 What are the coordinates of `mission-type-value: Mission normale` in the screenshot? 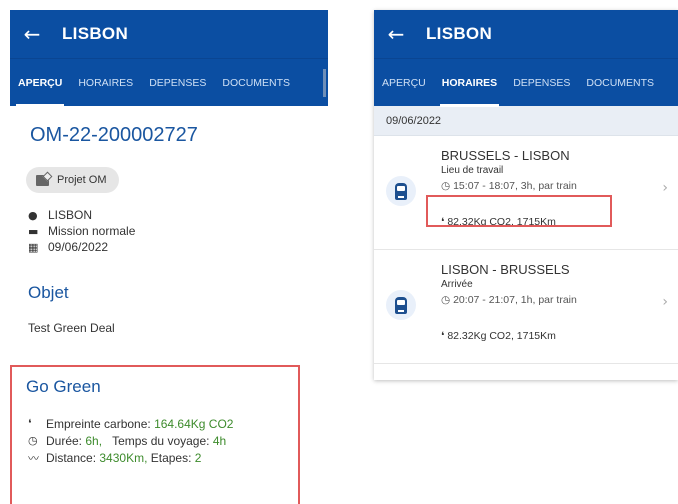 It's located at (92, 231).